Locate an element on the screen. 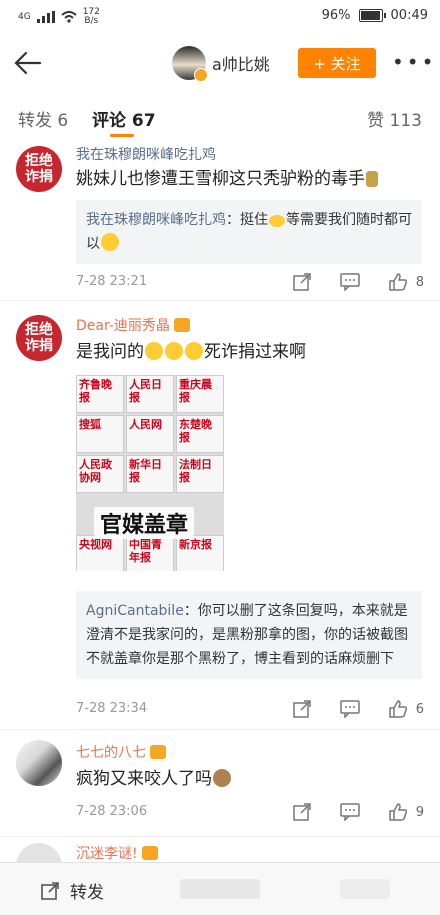 This screenshot has height=915, width=440. collage-label: 重庆晨报 is located at coordinates (200, 394).